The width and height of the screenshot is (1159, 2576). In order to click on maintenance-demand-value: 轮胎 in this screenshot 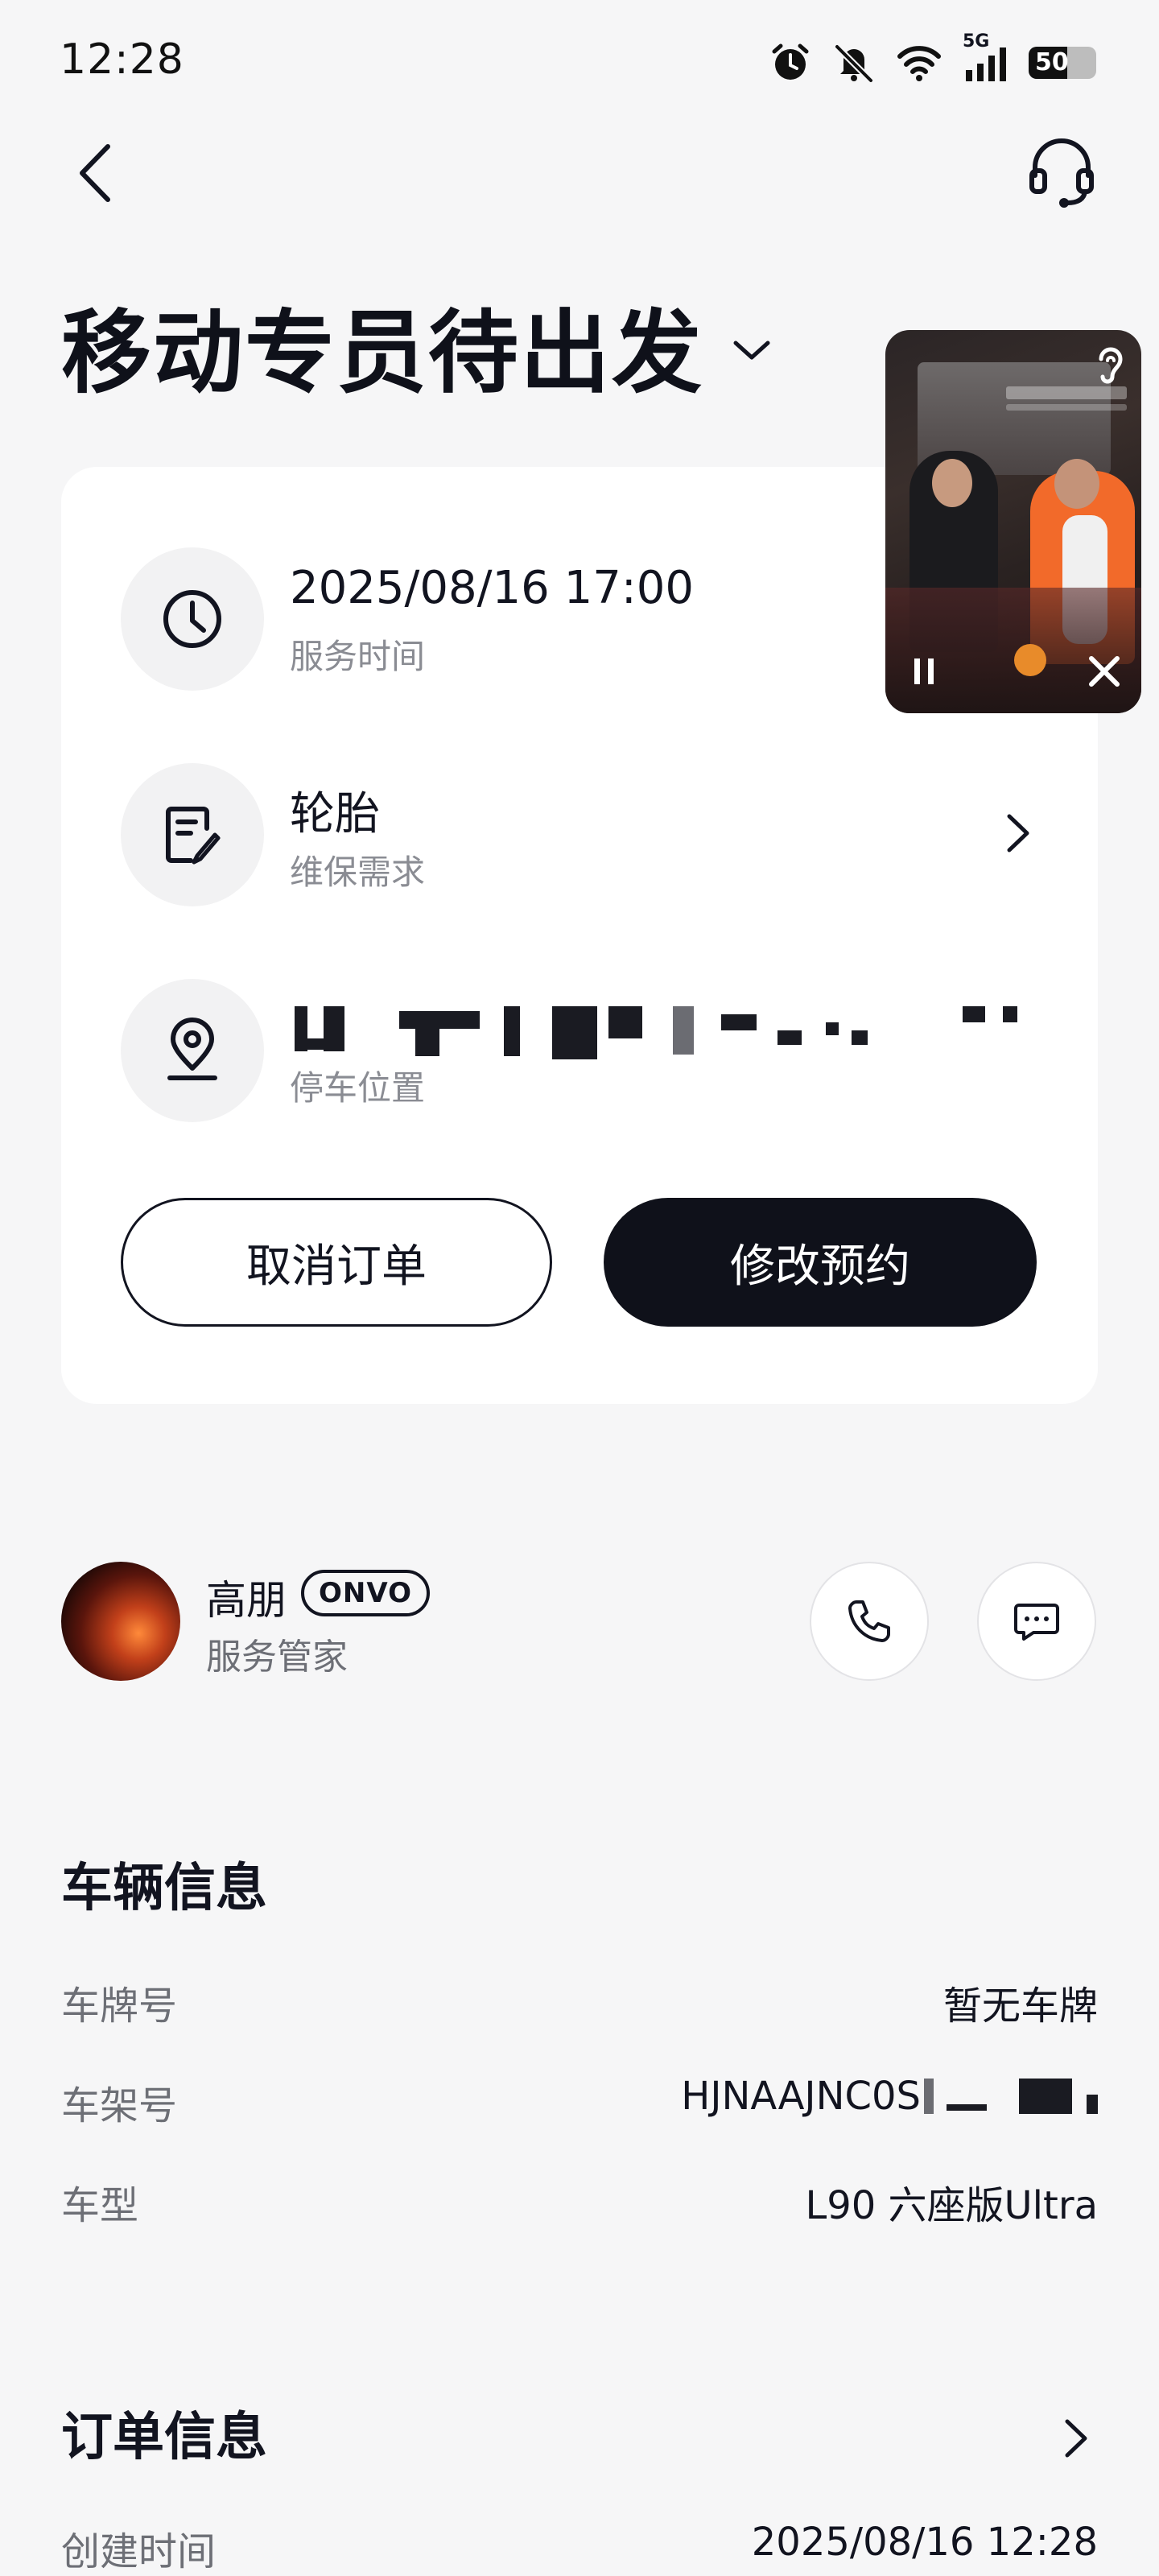, I will do `click(335, 814)`.